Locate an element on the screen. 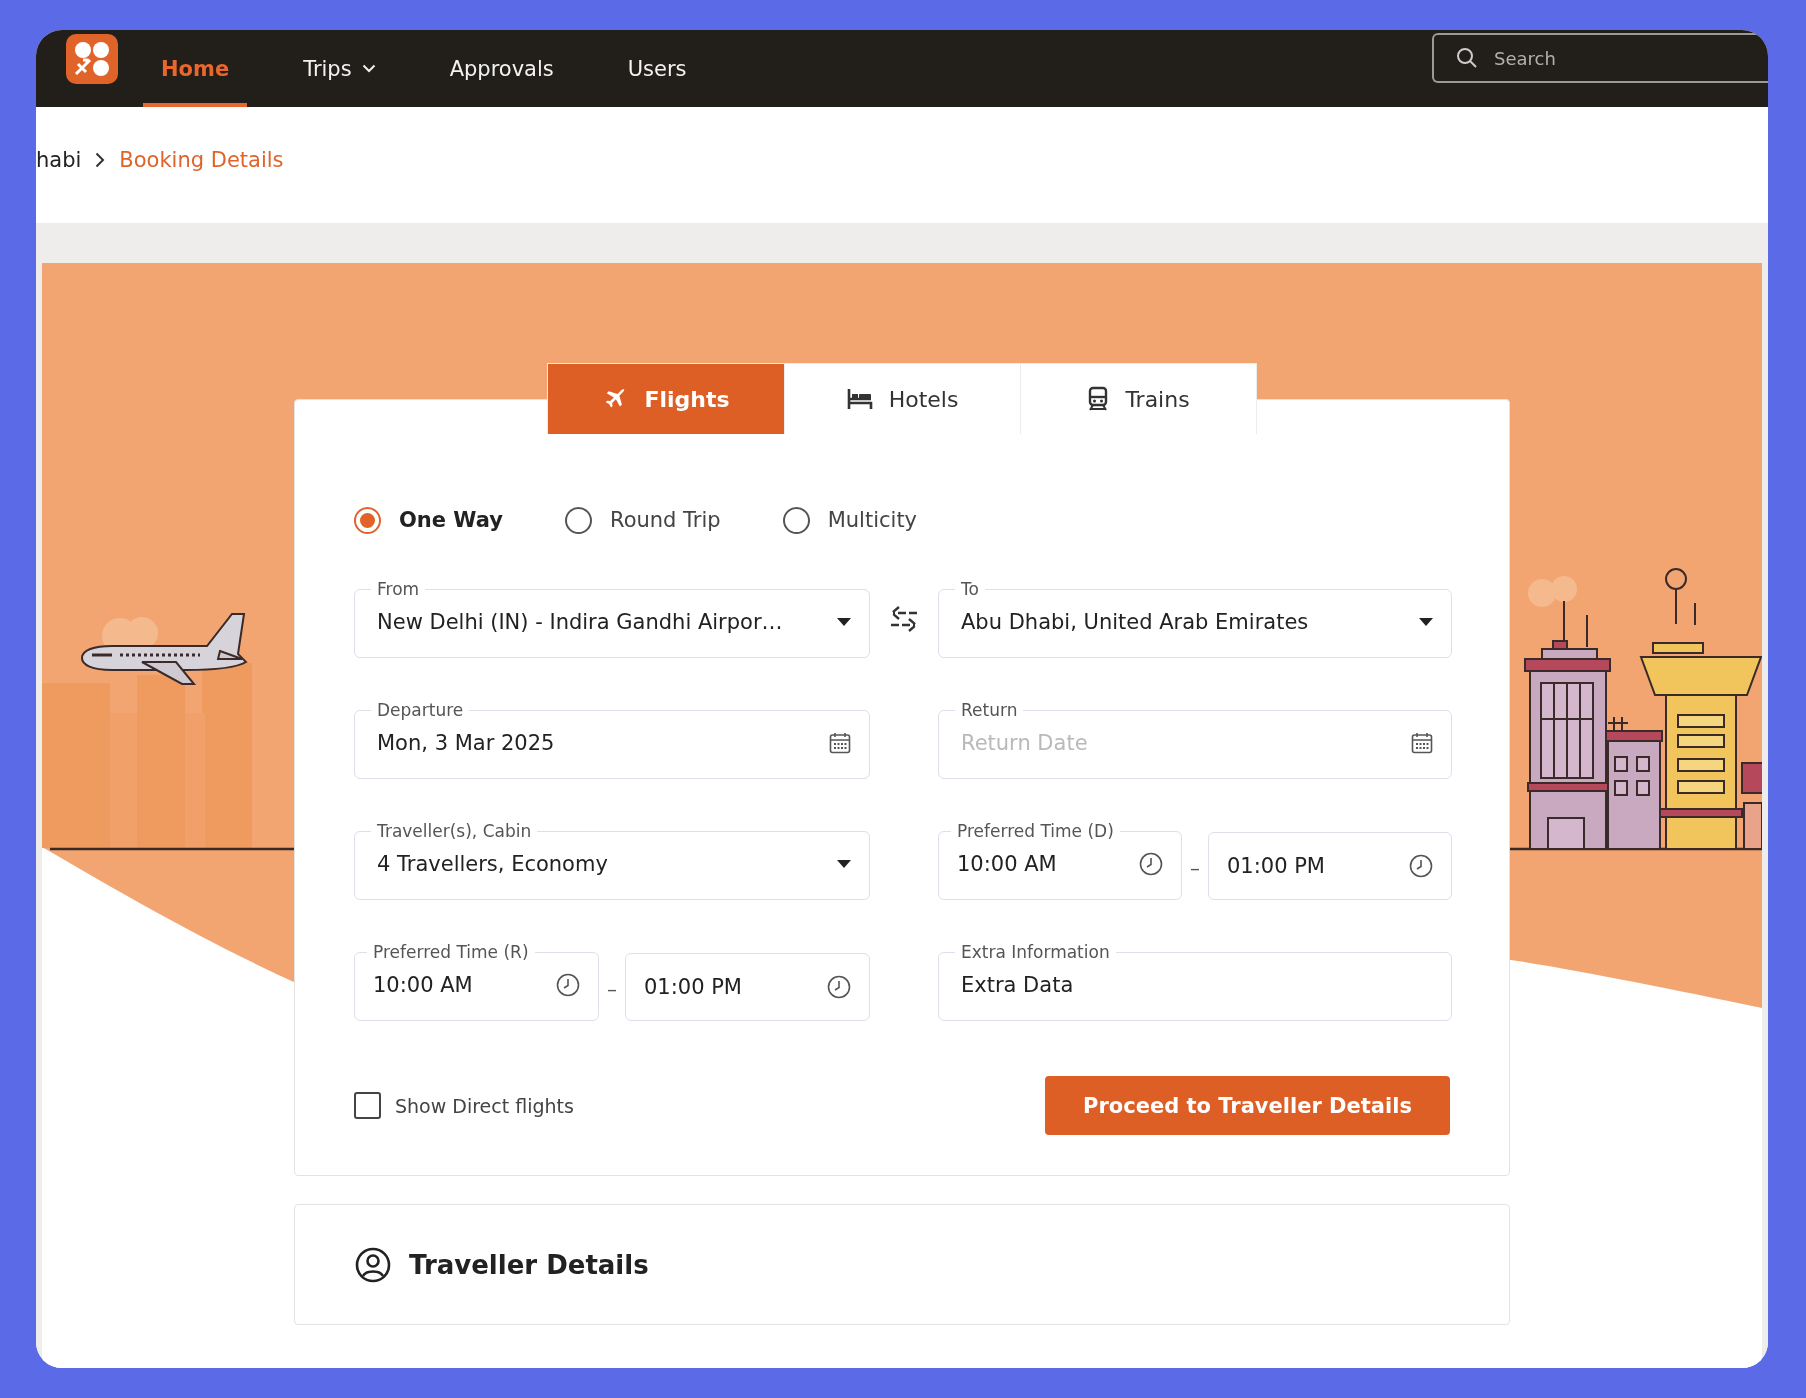  field-input: Abu Dhabi, United Arab Emirates is located at coordinates (1185, 622).